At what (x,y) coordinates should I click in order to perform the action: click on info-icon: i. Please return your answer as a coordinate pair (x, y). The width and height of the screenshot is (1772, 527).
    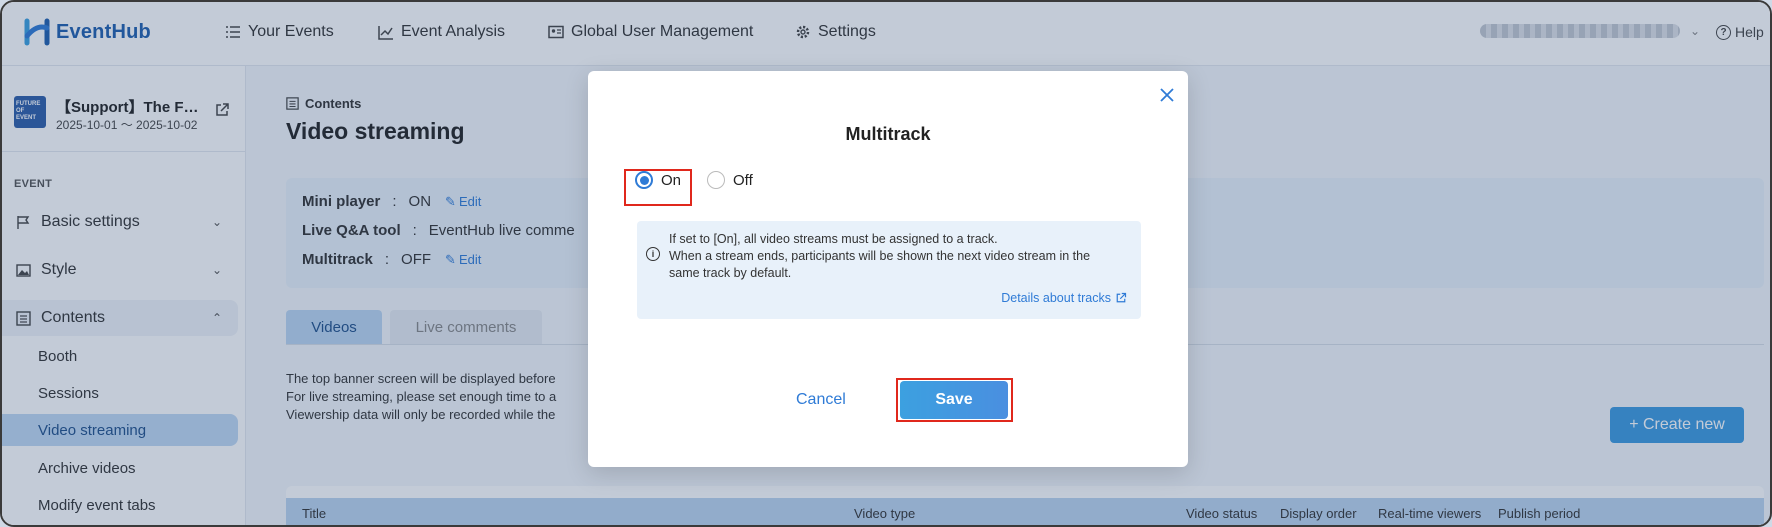
    Looking at the image, I should click on (653, 254).